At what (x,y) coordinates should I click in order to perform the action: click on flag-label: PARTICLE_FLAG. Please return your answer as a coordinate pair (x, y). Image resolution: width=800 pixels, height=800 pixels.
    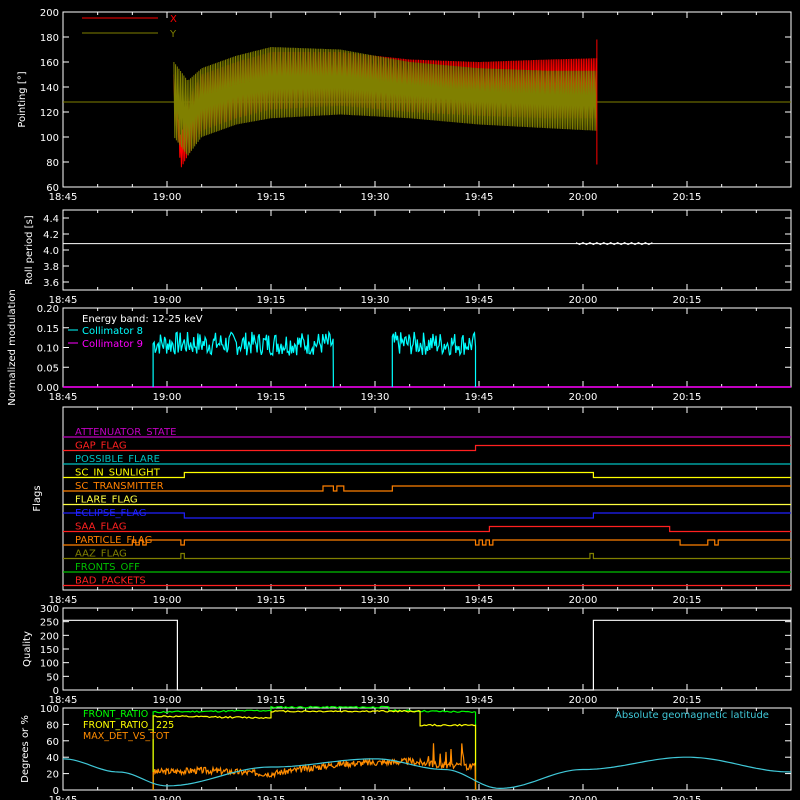
    Looking at the image, I should click on (113, 540).